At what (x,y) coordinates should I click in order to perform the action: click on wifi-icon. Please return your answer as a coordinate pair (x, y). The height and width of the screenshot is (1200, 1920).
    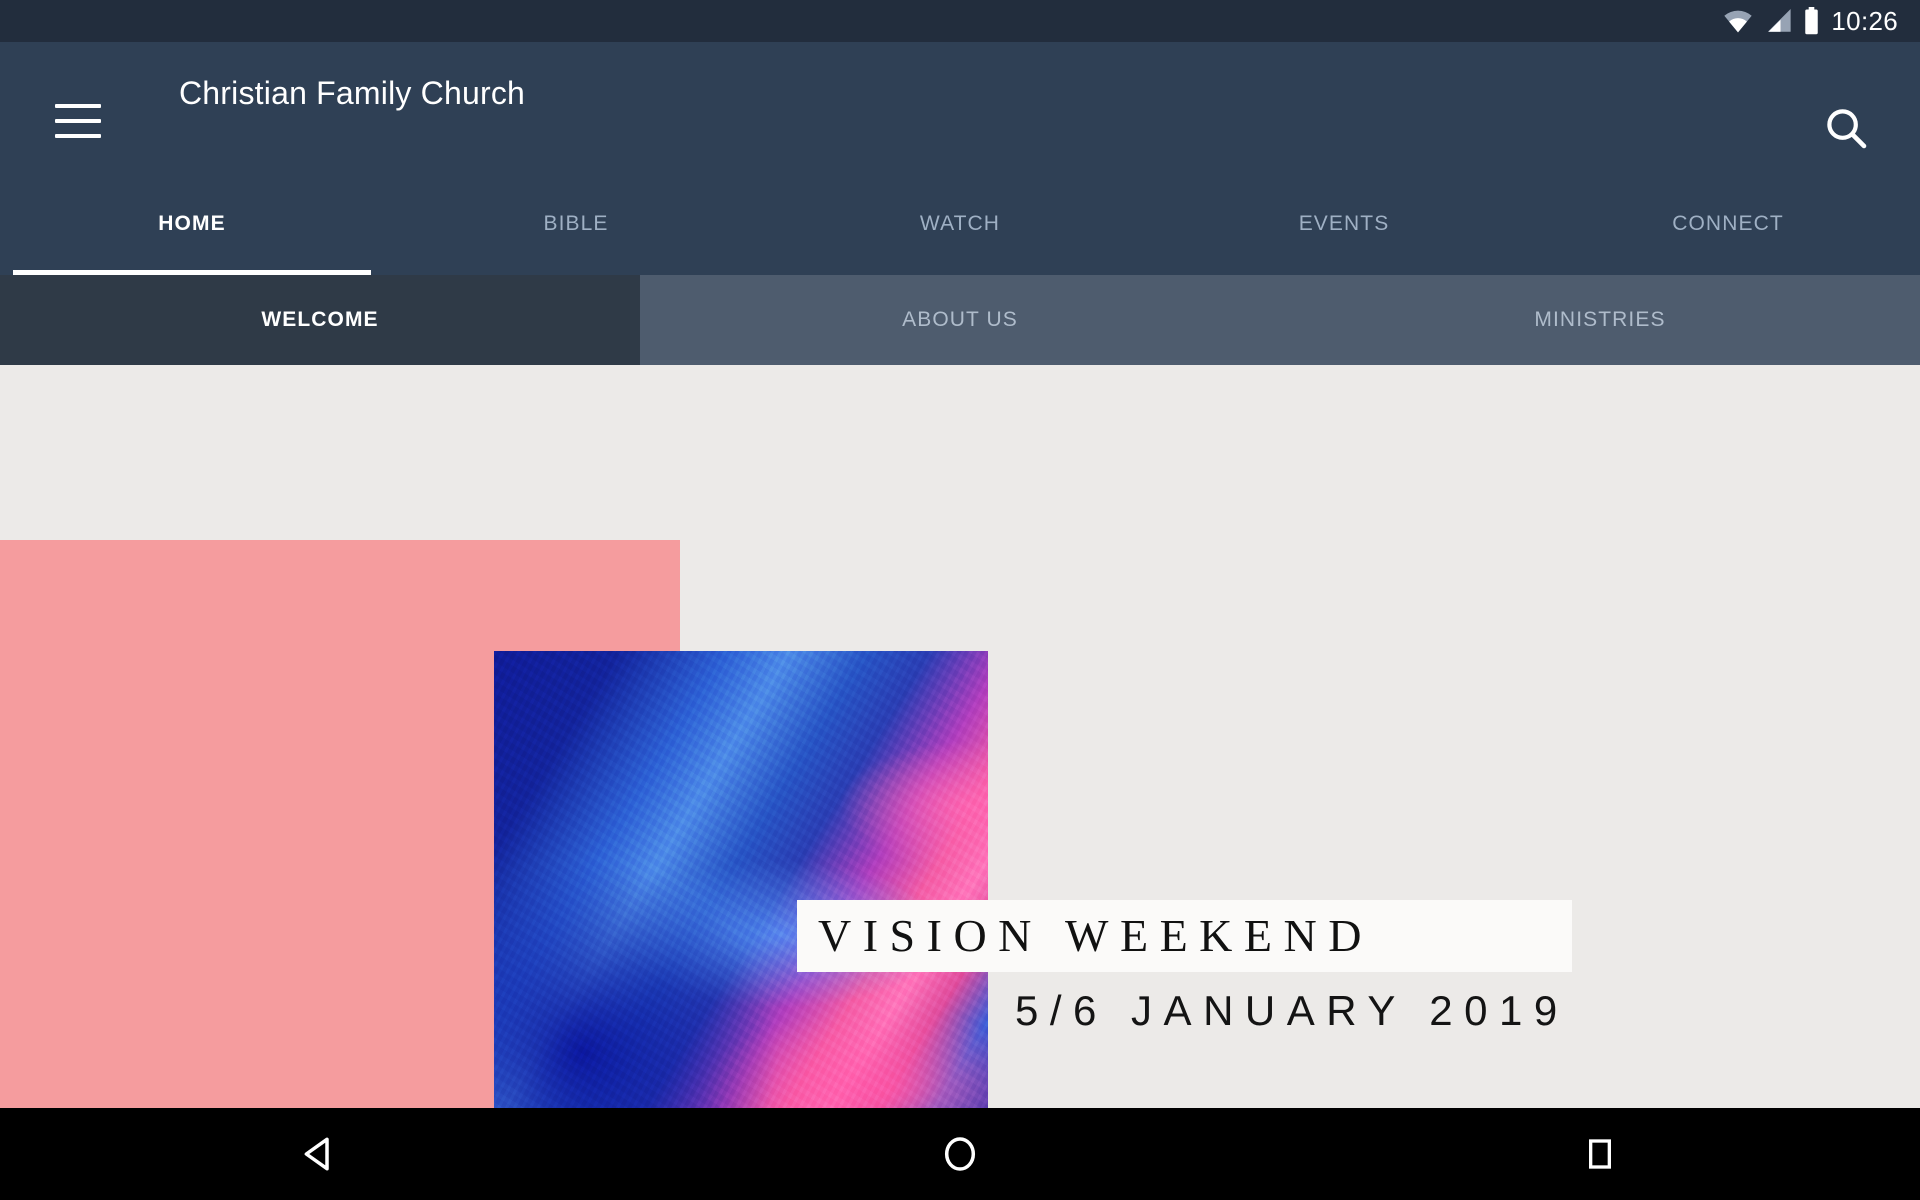
    Looking at the image, I should click on (1738, 21).